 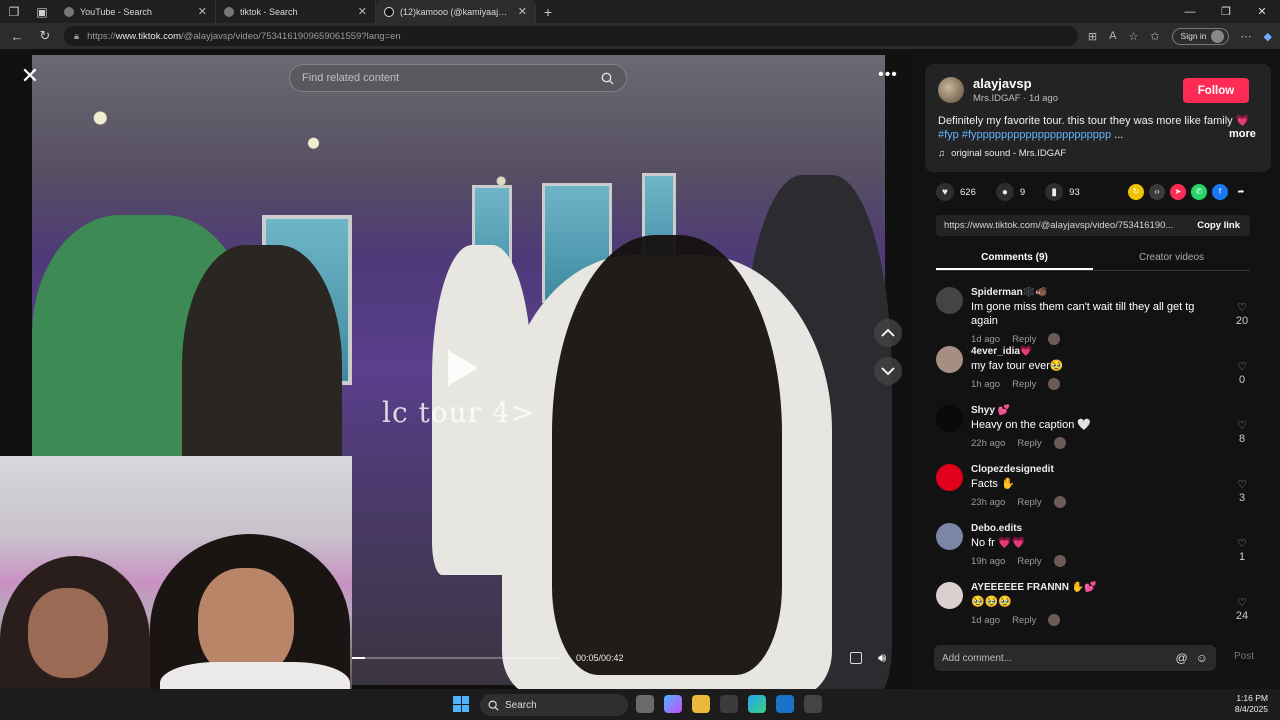 What do you see at coordinates (1157, 192) in the screenshot?
I see `embed-icon: ‹›` at bounding box center [1157, 192].